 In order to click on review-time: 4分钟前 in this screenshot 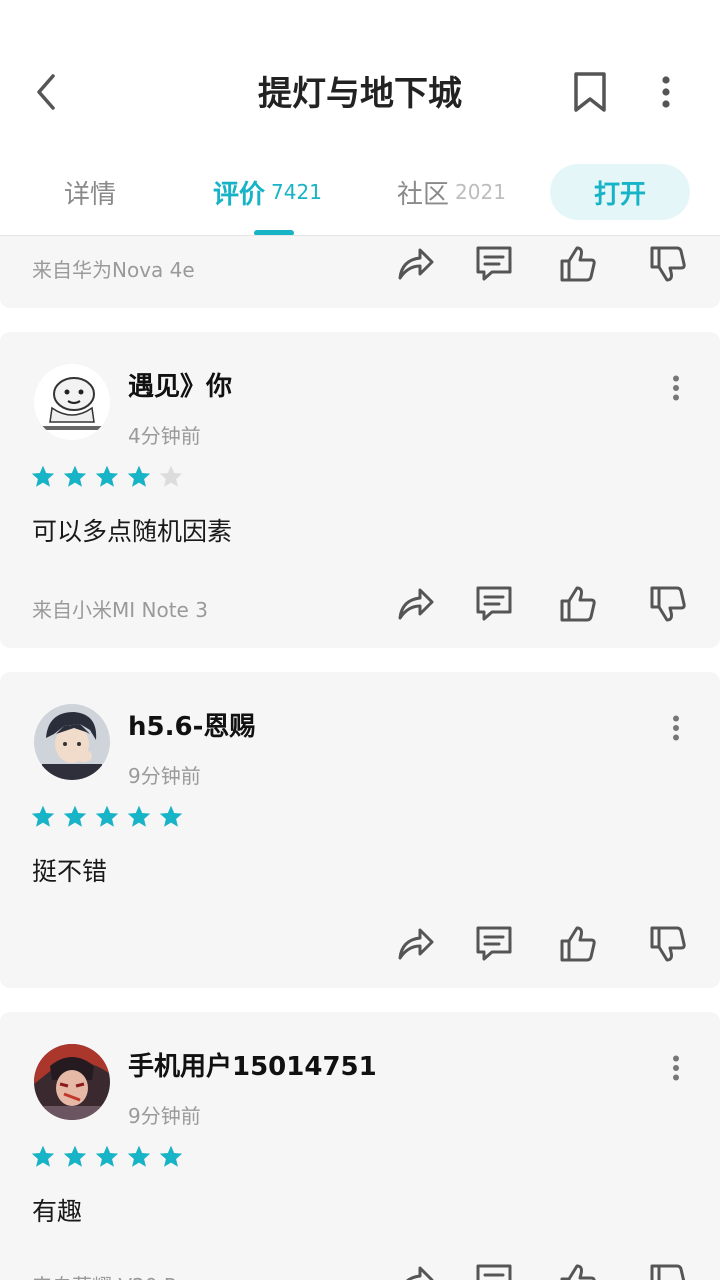, I will do `click(164, 436)`.